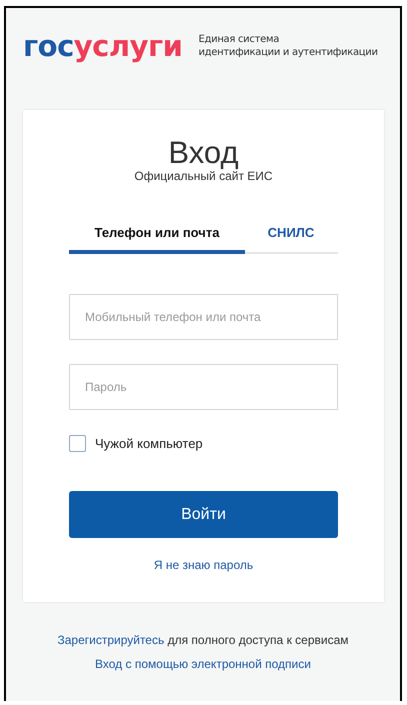 The width and height of the screenshot is (407, 705). Describe the element at coordinates (288, 52) in the screenshot. I see `tagline-text: идентификации и аутентификации` at that location.